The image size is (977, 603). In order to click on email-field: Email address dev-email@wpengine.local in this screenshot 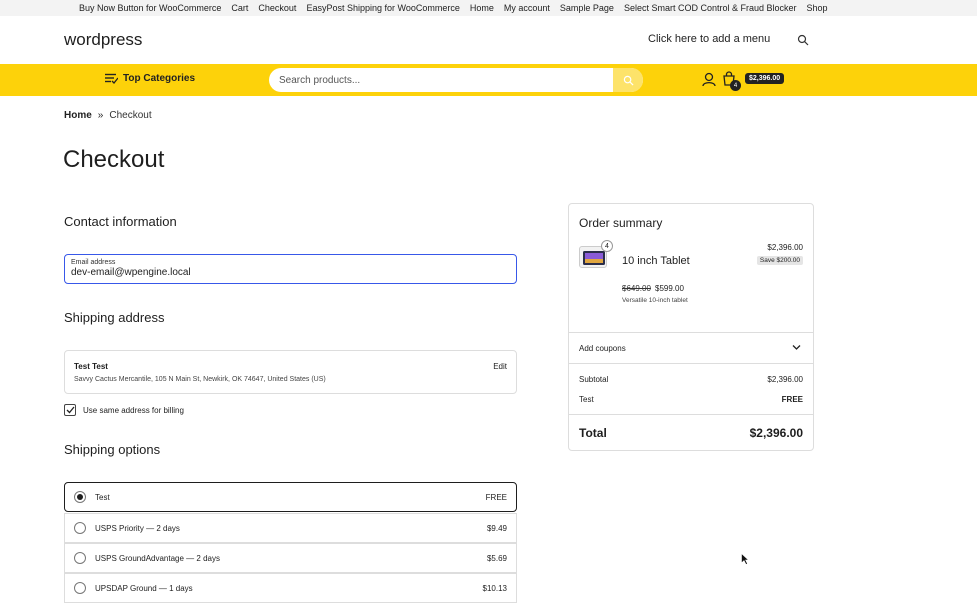, I will do `click(290, 269)`.